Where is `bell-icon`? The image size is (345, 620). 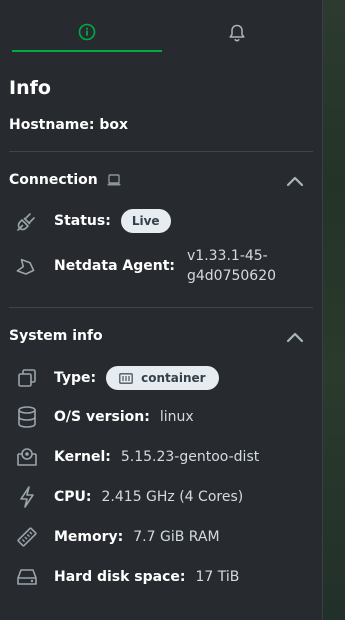
bell-icon is located at coordinates (237, 33).